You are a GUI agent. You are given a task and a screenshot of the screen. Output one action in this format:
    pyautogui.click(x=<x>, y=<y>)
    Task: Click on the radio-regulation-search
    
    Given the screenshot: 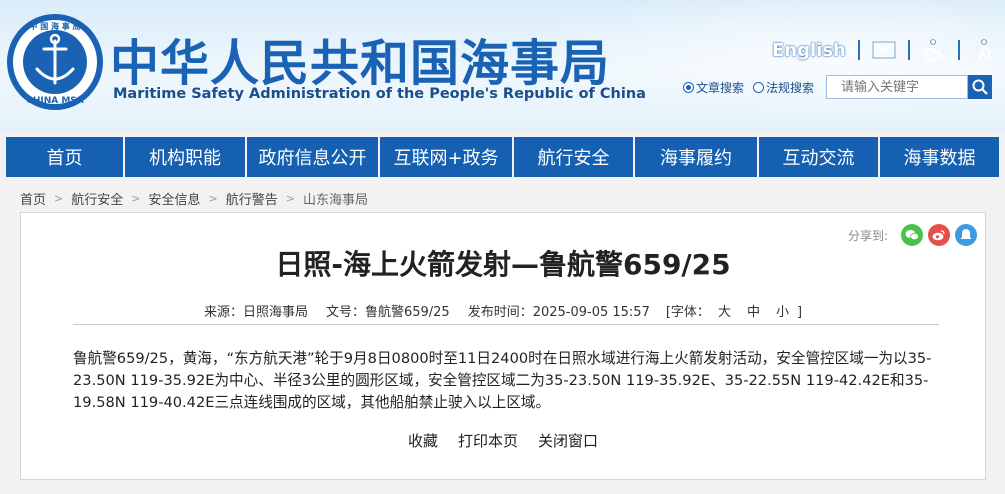 What is the action you would take?
    pyautogui.click(x=759, y=87)
    